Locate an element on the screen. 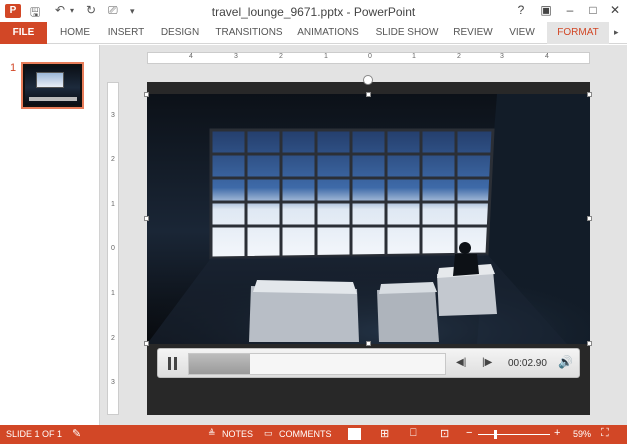 This screenshot has height=444, width=627. spelling-check-icon: ✎ is located at coordinates (76, 433).